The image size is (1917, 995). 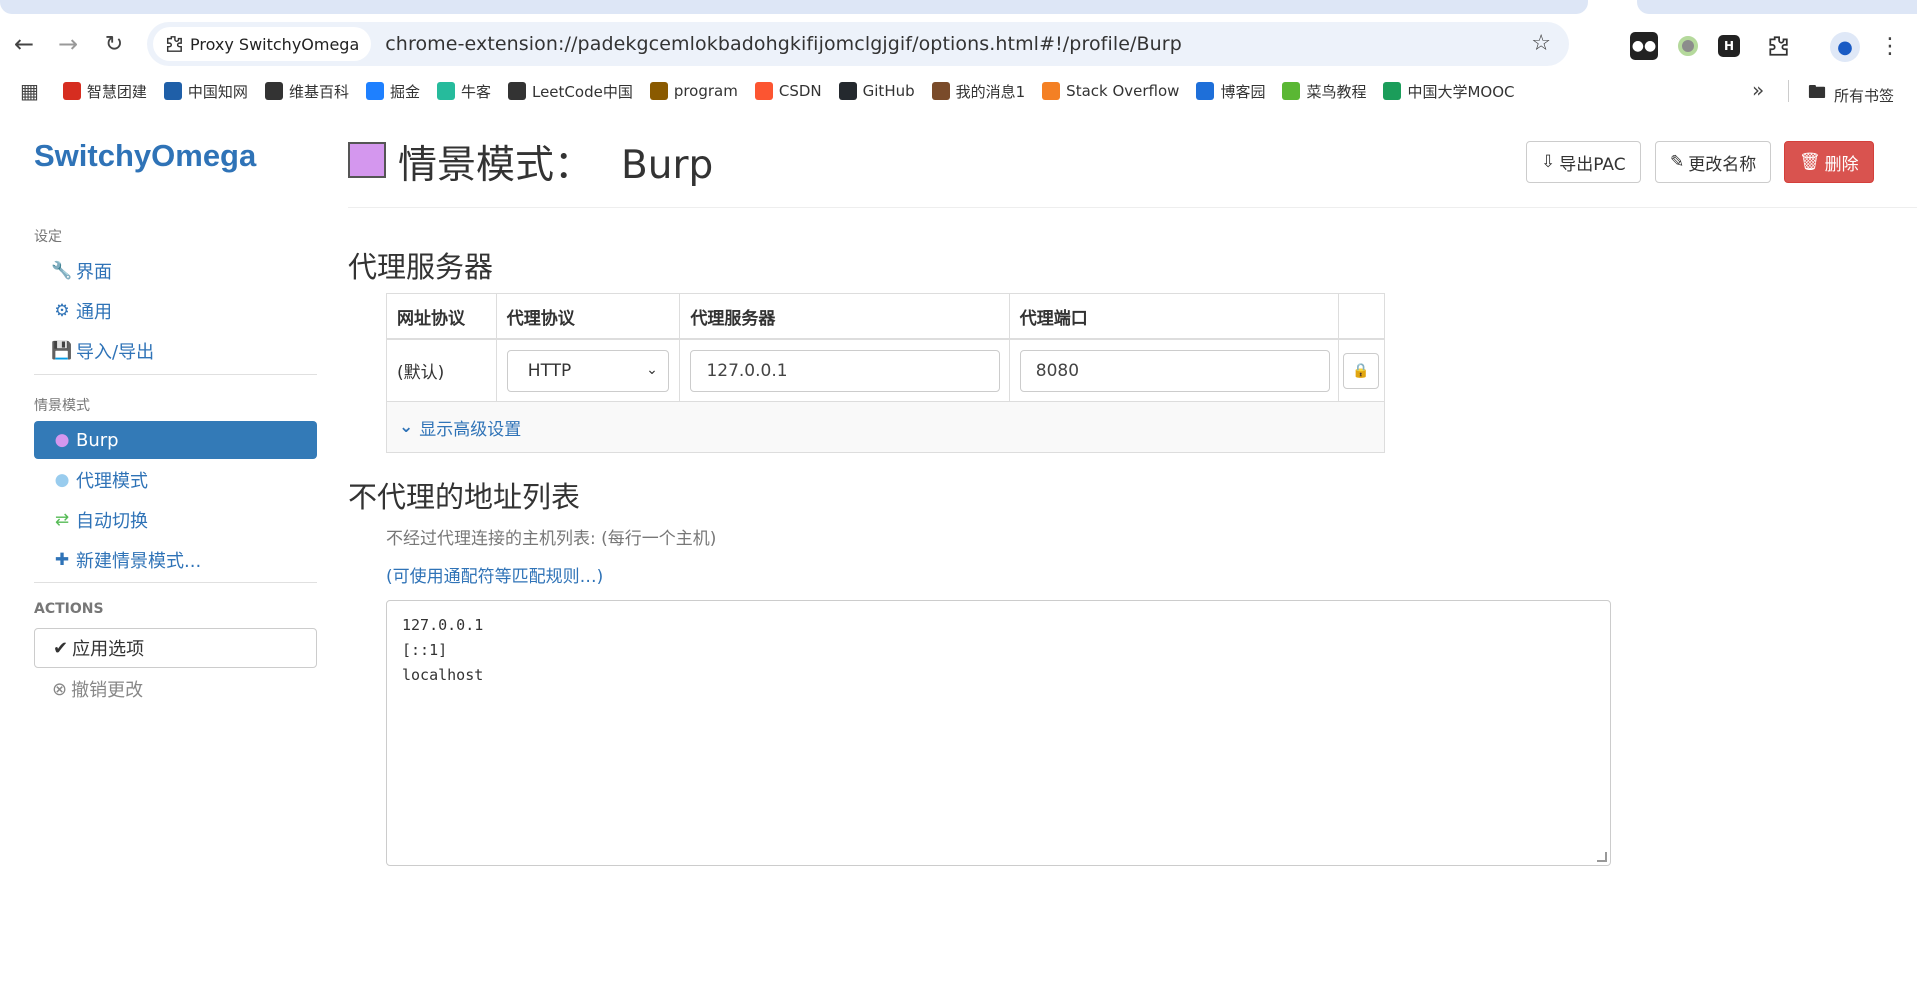 What do you see at coordinates (1845, 47) in the screenshot?
I see `profile-avatar-icon: ●` at bounding box center [1845, 47].